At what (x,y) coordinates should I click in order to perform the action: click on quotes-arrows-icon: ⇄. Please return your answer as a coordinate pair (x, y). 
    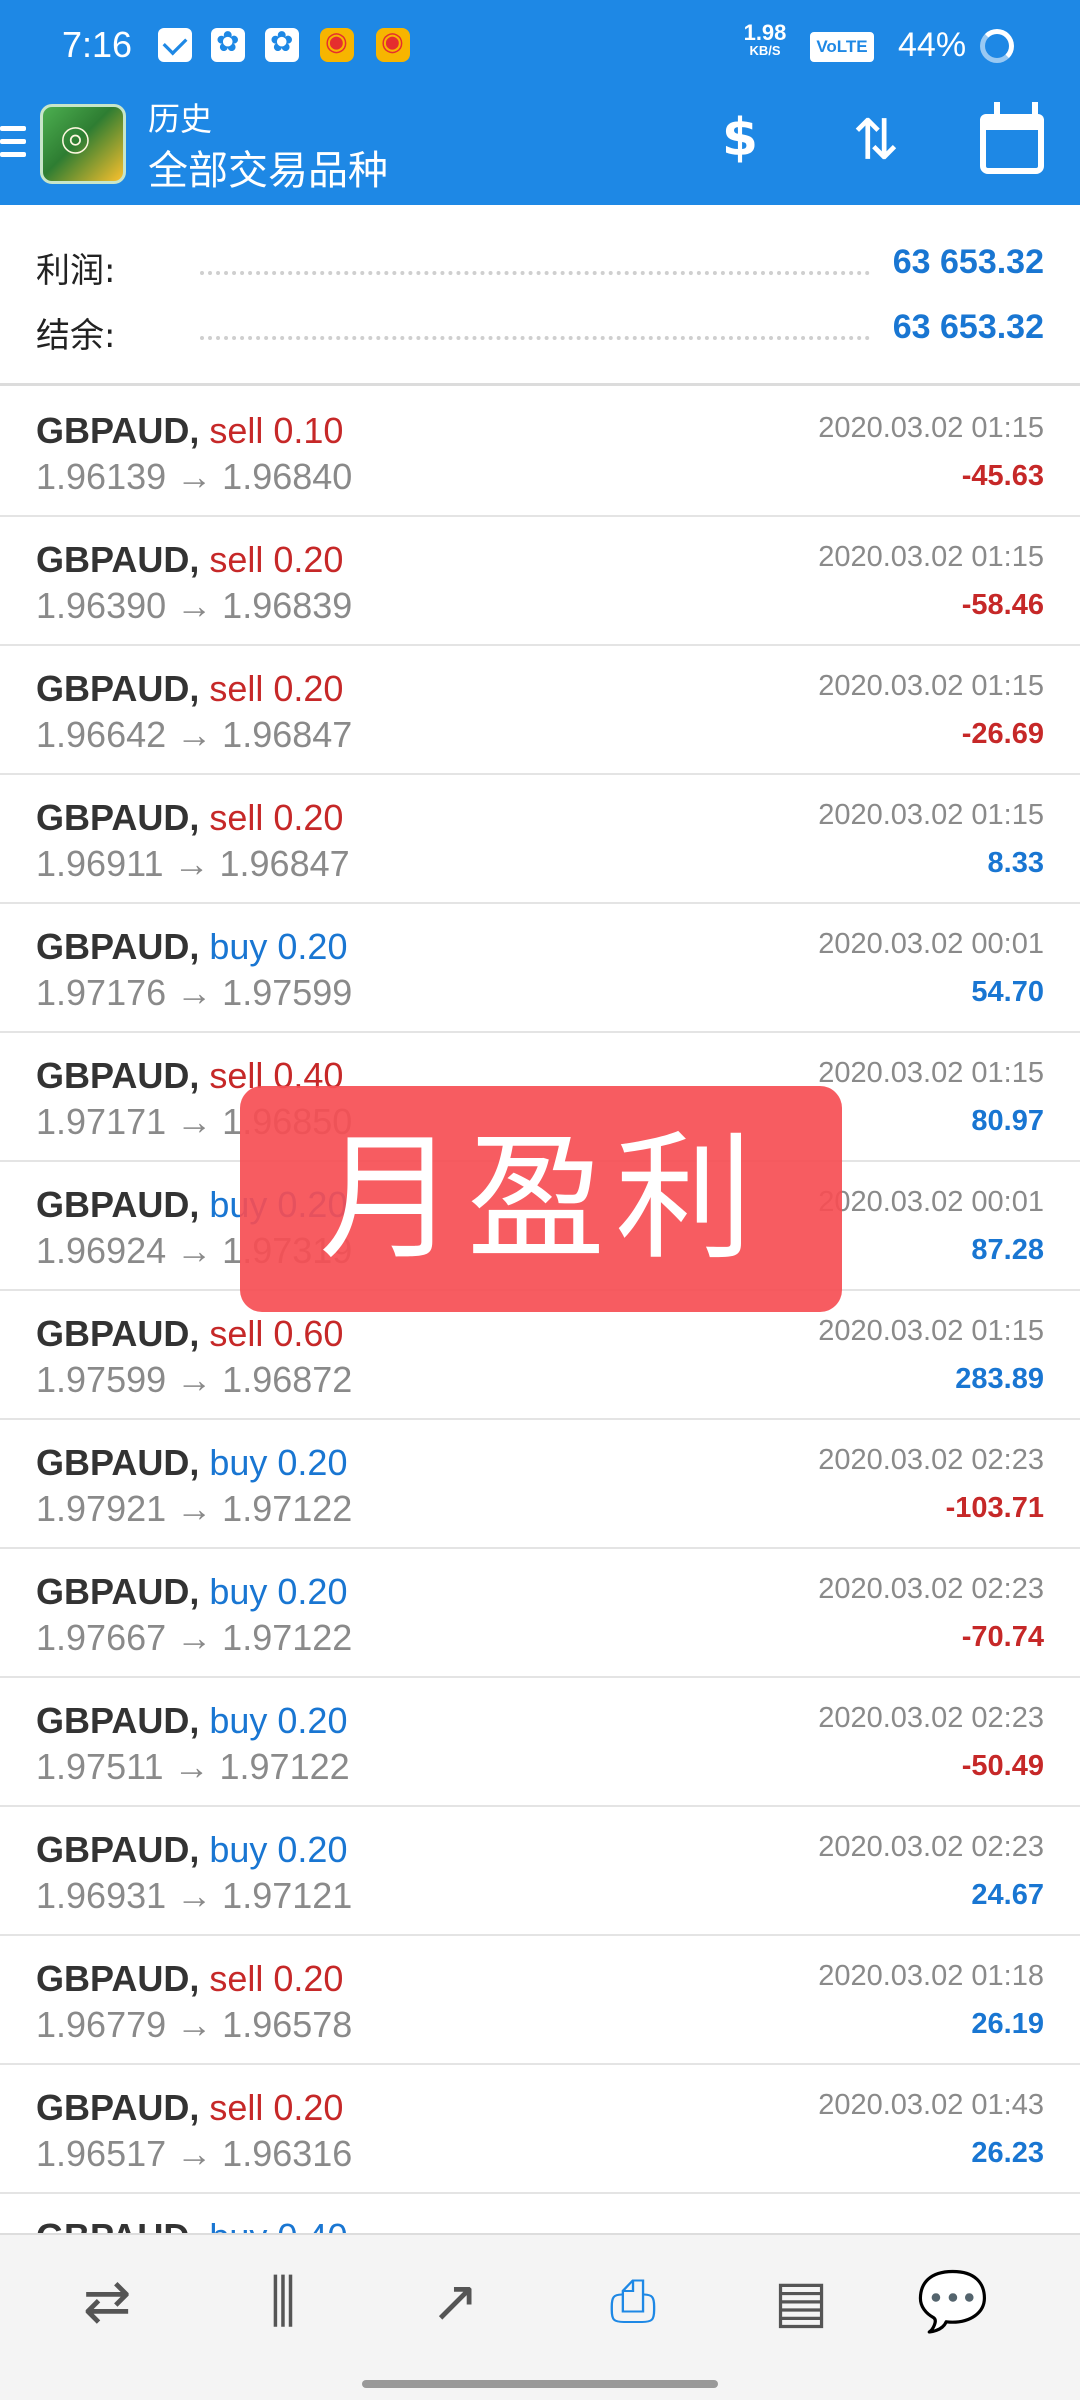
    Looking at the image, I should click on (107, 2301).